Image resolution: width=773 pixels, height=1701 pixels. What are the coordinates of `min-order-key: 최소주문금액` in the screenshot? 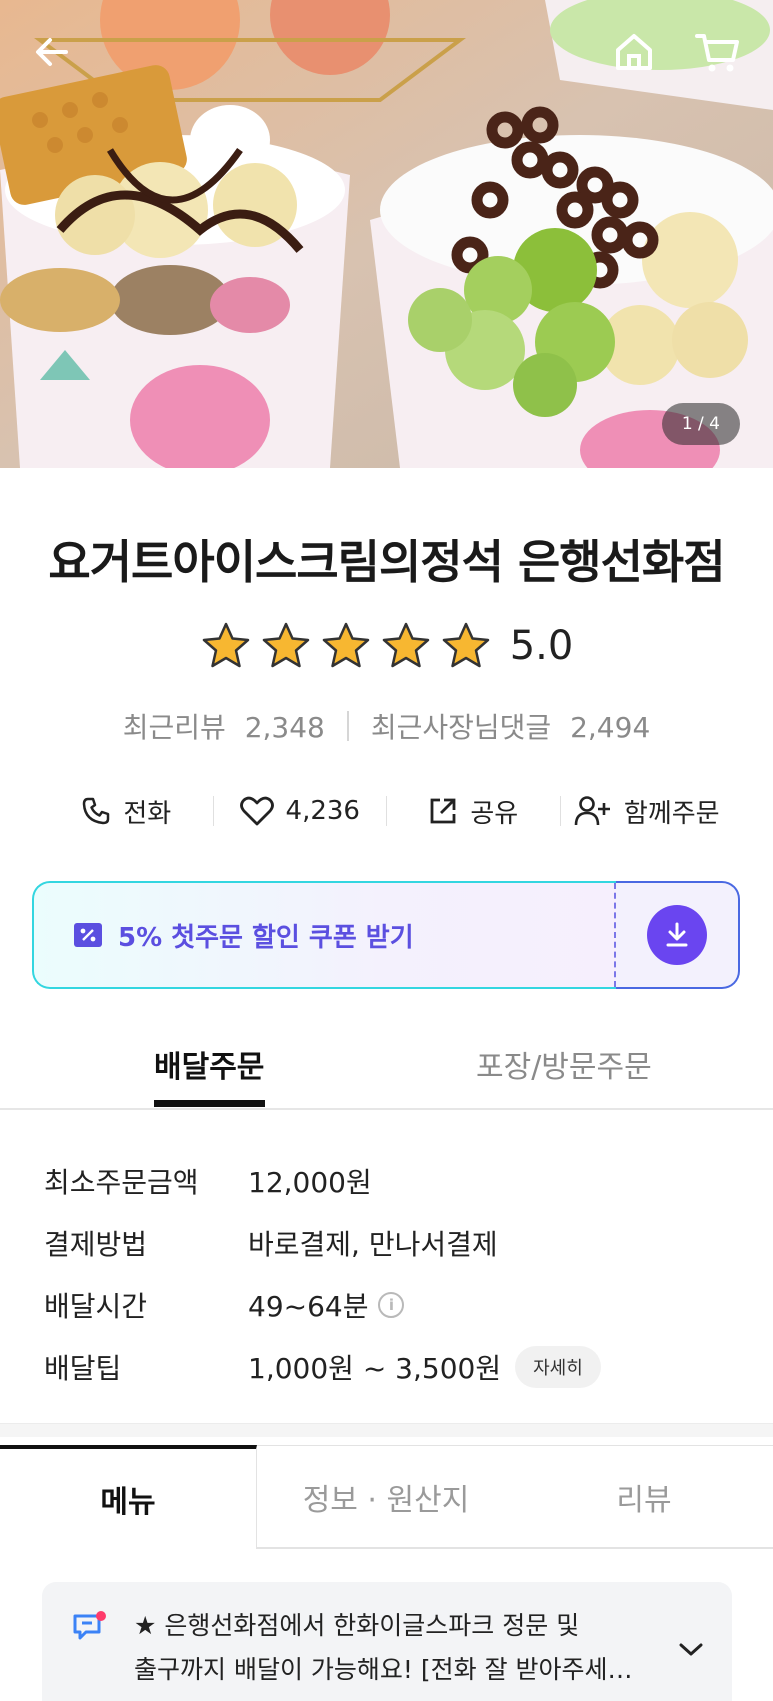 It's located at (121, 1182).